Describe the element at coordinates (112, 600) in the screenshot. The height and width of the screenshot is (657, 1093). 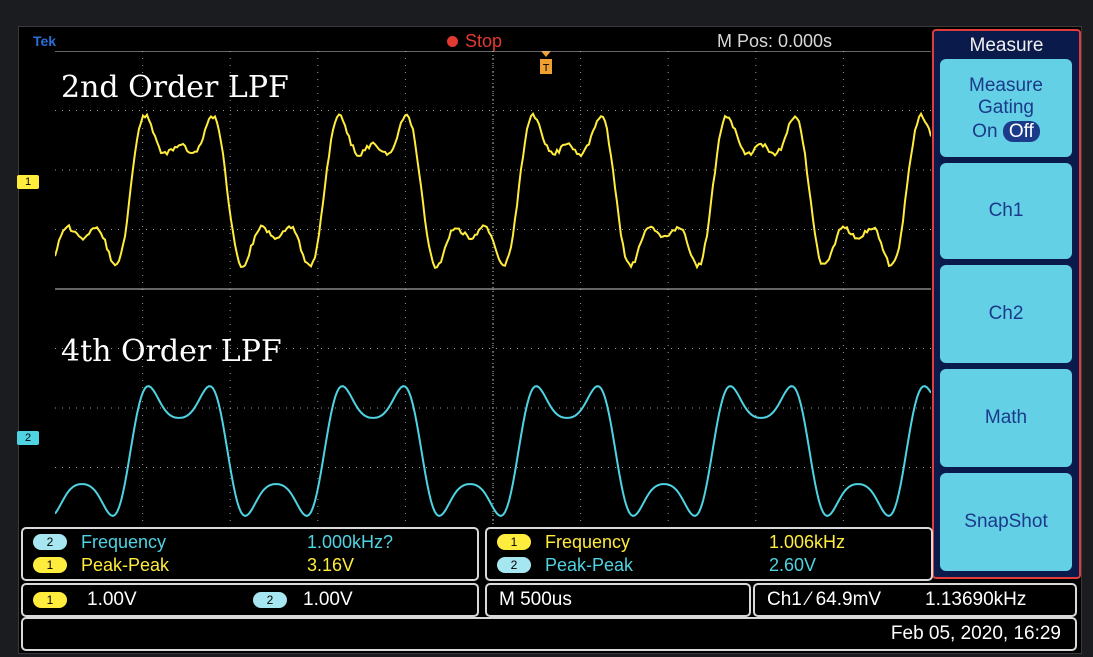
I see `ch1-scale: 1.00V` at that location.